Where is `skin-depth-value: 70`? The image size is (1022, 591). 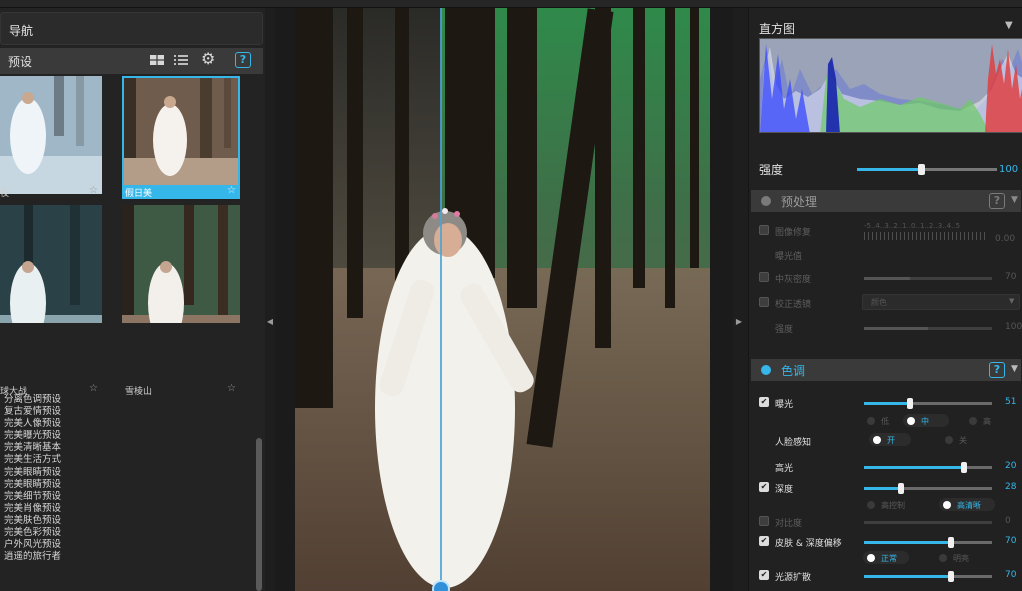
skin-depth-value: 70 is located at coordinates (1011, 541).